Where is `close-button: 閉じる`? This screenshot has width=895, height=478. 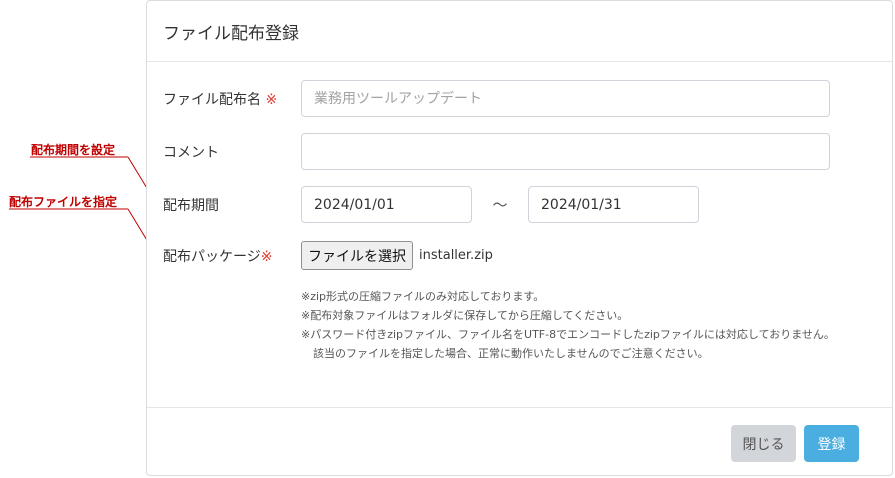 close-button: 閉じる is located at coordinates (763, 443).